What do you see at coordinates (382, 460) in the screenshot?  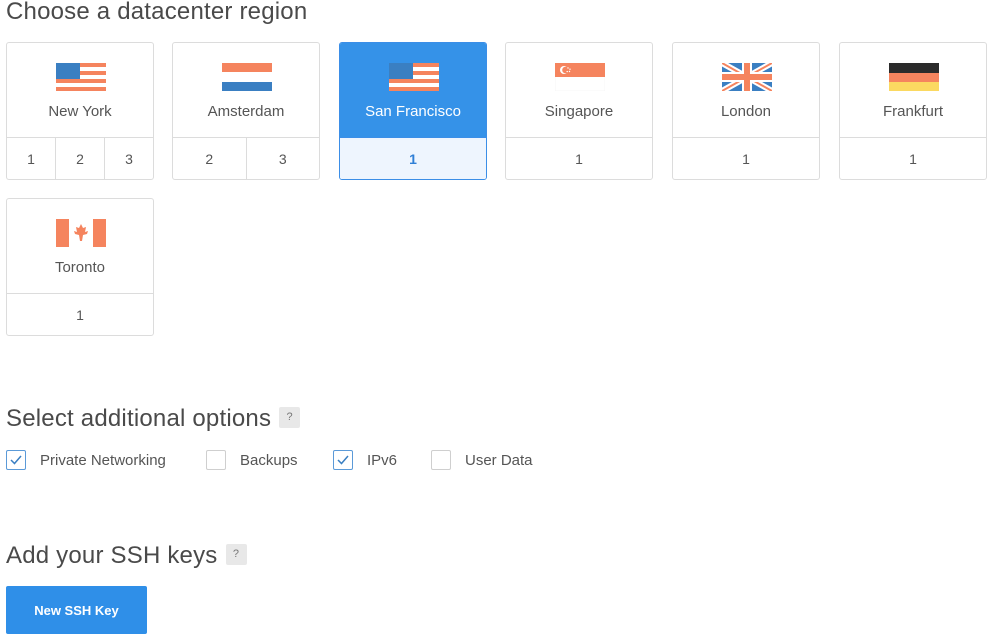 I see `option-label: IPv6` at bounding box center [382, 460].